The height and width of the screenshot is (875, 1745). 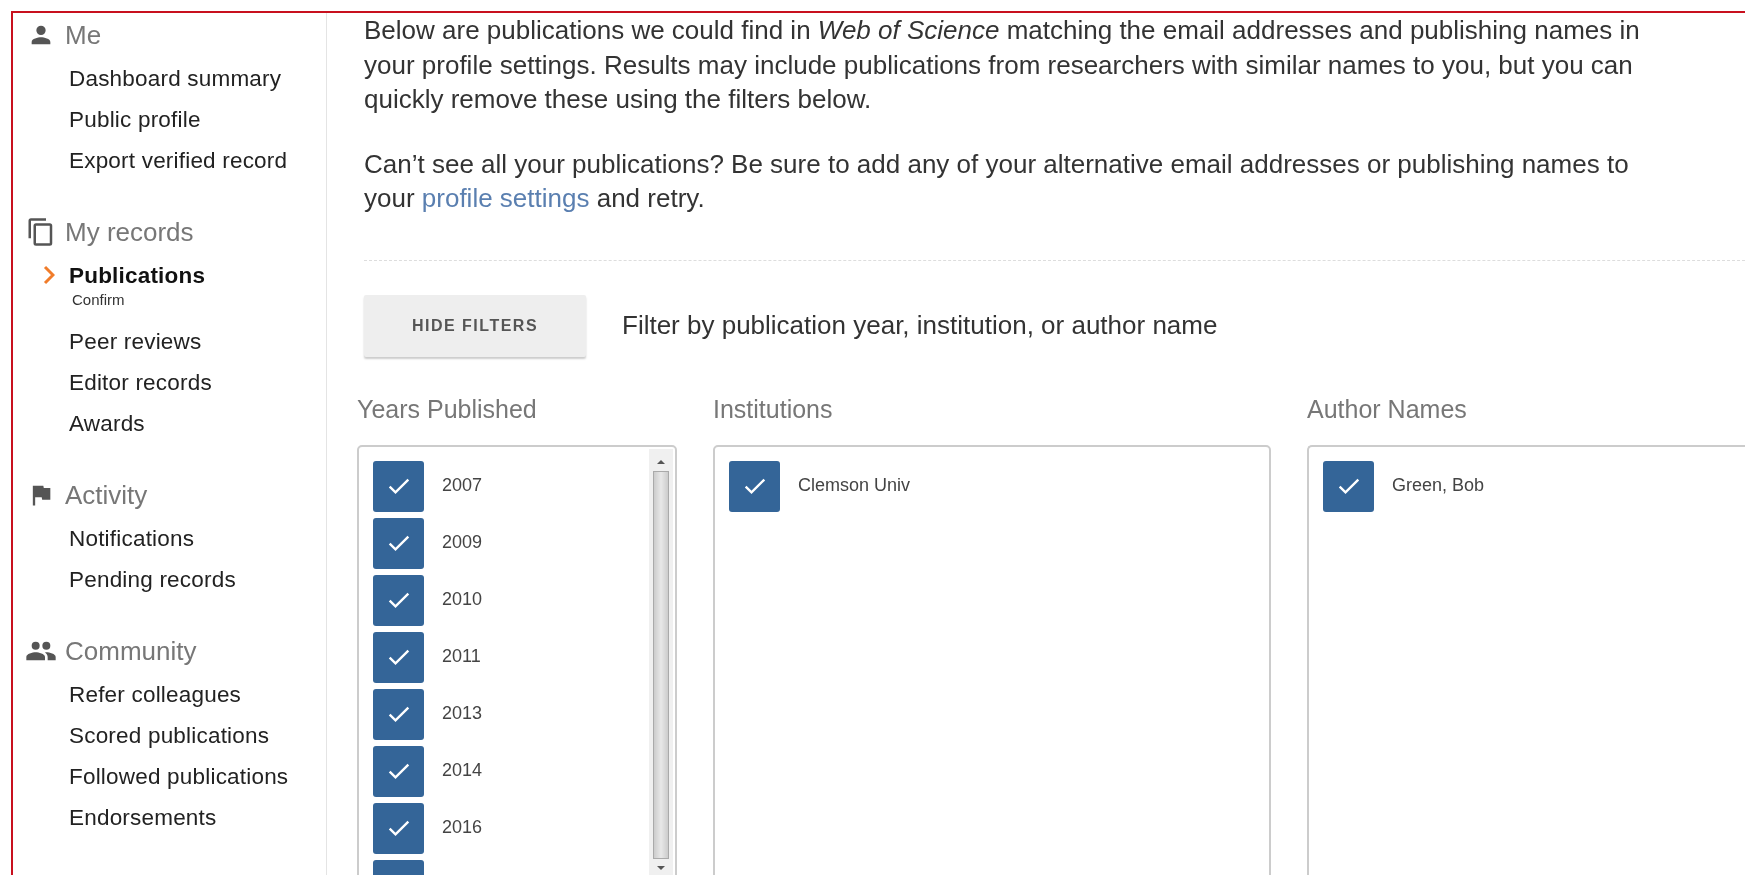 What do you see at coordinates (49, 275) in the screenshot?
I see `chevron-icon` at bounding box center [49, 275].